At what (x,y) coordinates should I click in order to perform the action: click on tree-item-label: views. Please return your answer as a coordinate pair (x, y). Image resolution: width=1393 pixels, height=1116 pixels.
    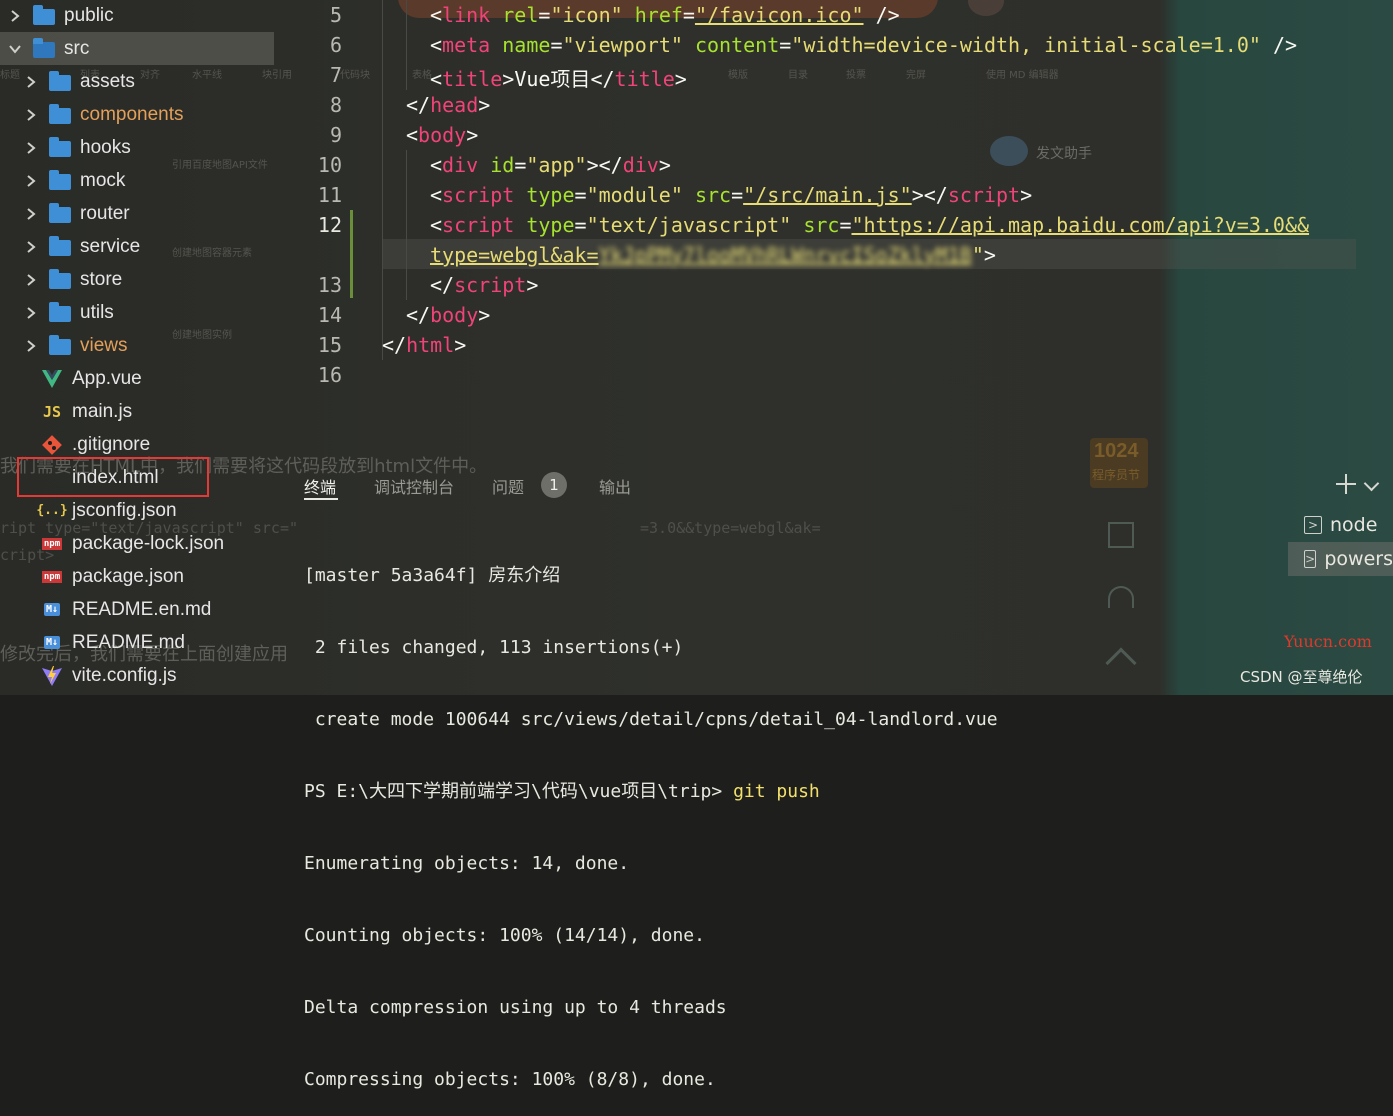
    Looking at the image, I should click on (104, 345).